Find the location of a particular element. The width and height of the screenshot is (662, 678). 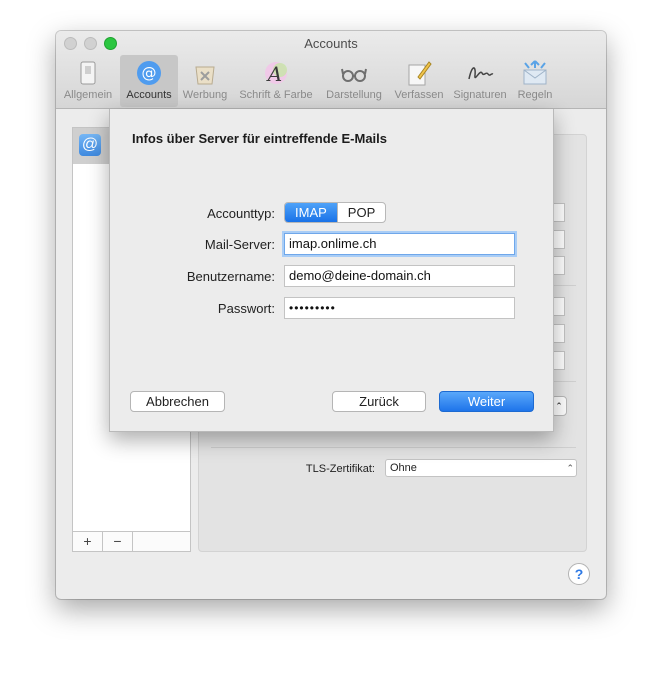

account-type-label: Accounttyp: is located at coordinates (241, 213).